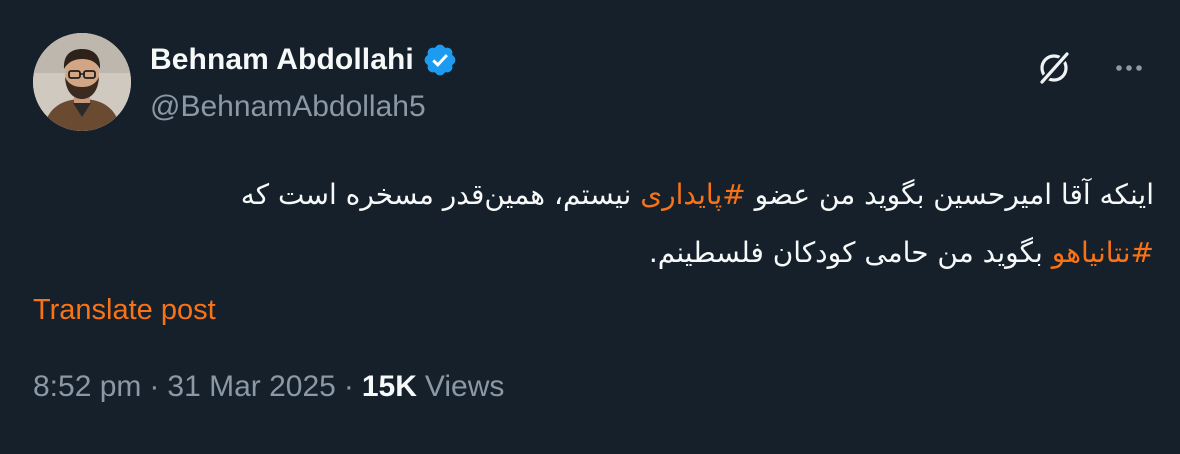 The width and height of the screenshot is (1180, 454). I want to click on grok-button, so click(1054, 68).